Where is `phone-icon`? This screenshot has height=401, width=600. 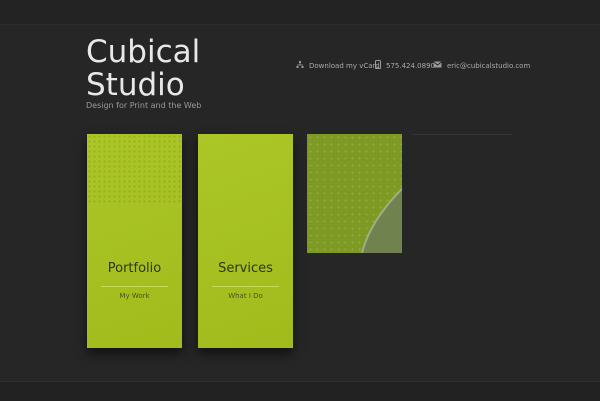
phone-icon is located at coordinates (378, 66).